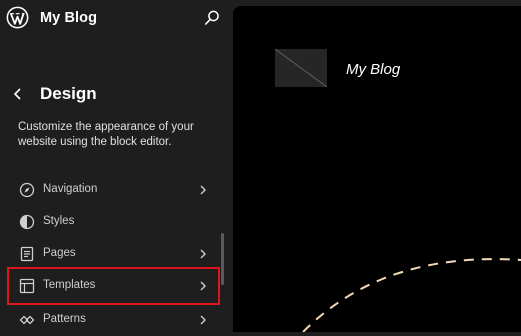 Image resolution: width=521 pixels, height=336 pixels. Describe the element at coordinates (27, 286) in the screenshot. I see `templates-layout-icon` at that location.